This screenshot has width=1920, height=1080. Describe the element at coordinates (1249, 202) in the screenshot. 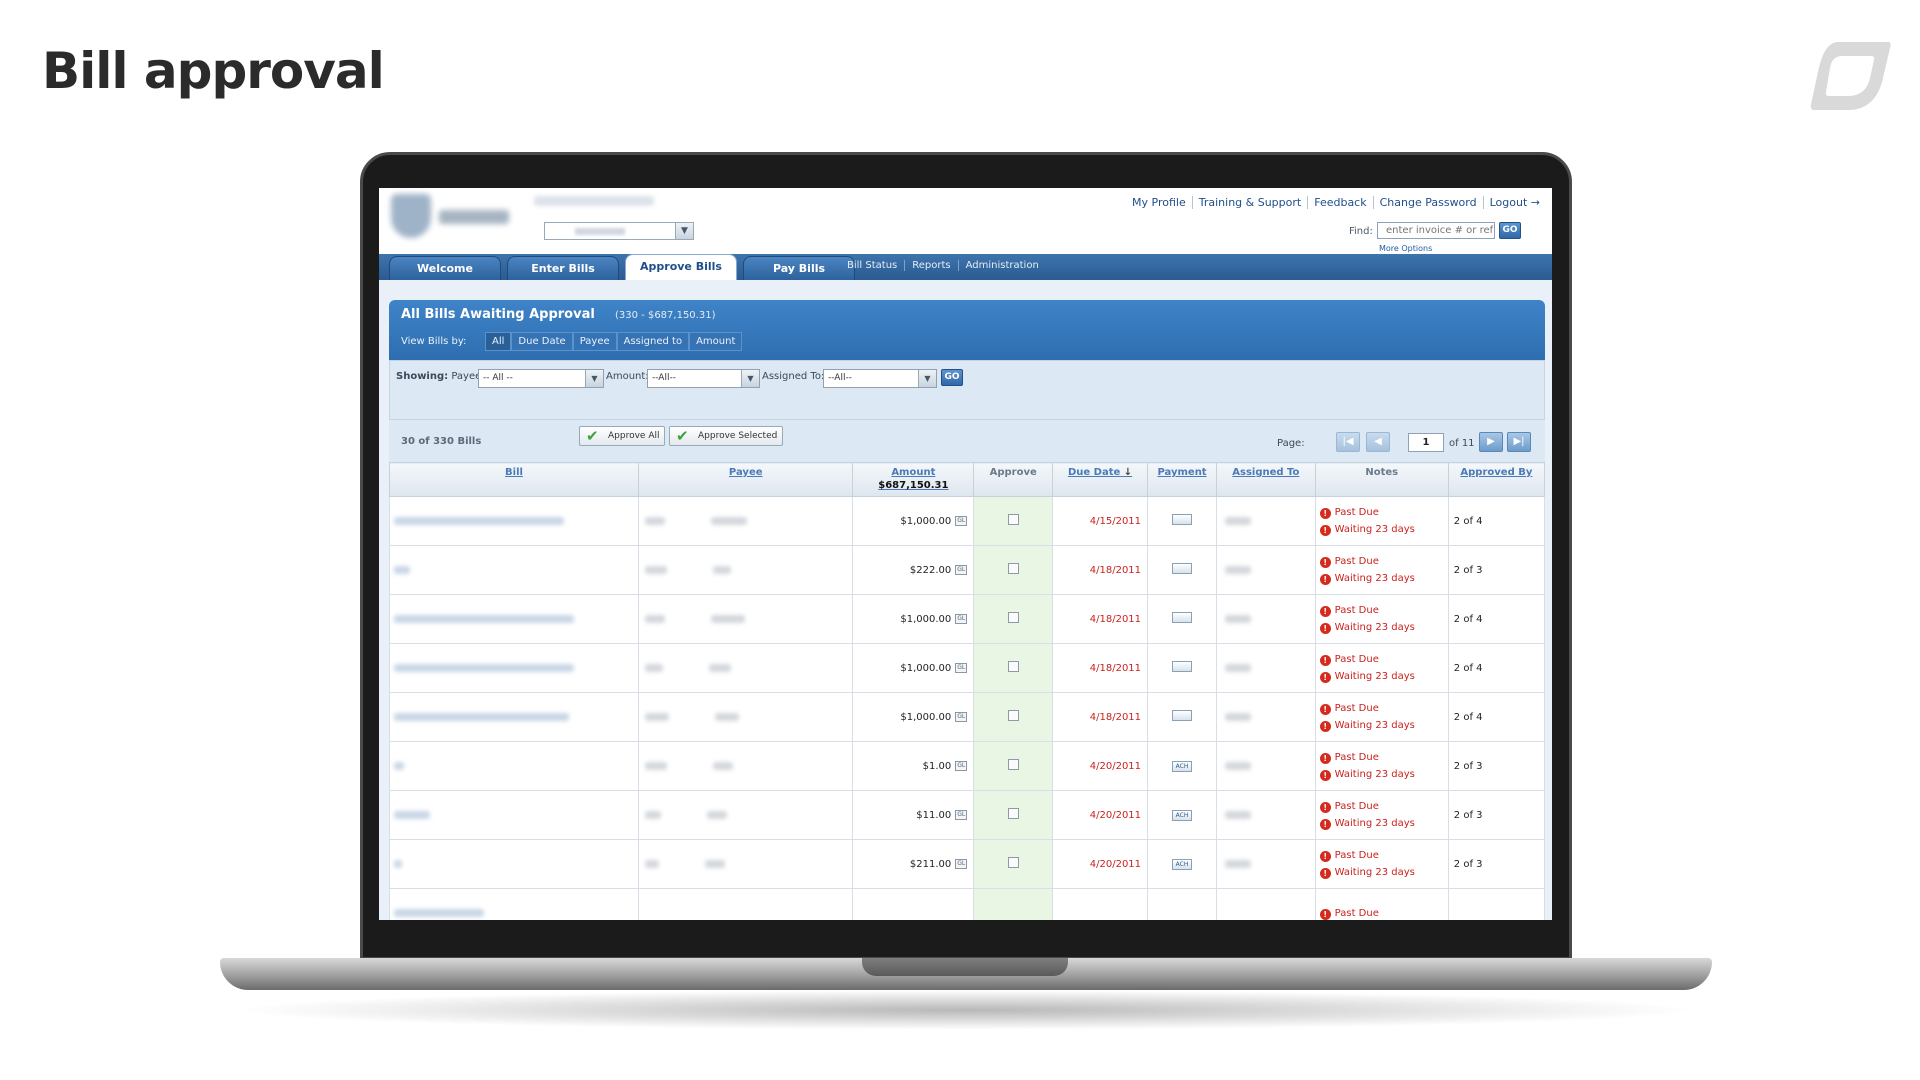

I see `link-training-support: Training & Support` at that location.